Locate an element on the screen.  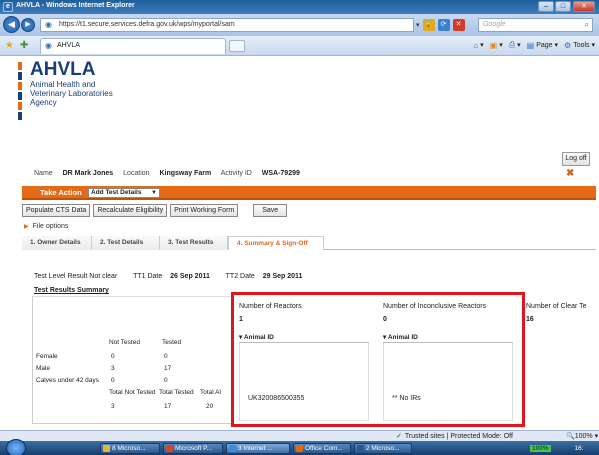
chevron-down-icon: ▼ is located at coordinates (154, 193).